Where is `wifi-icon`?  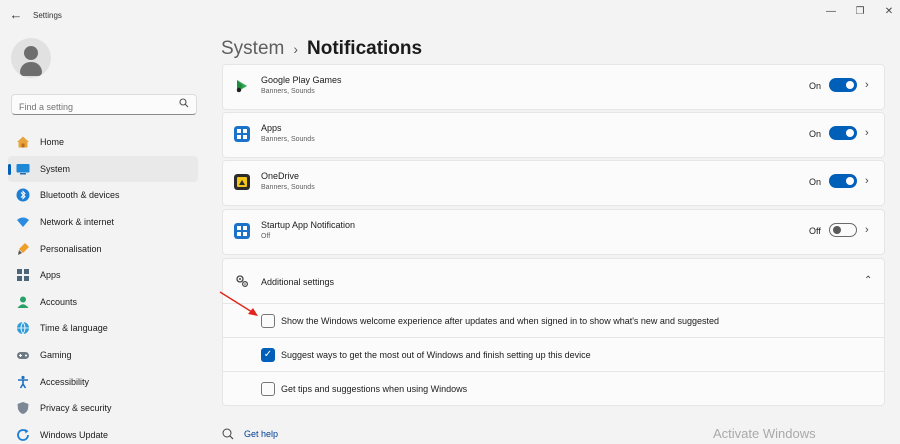 wifi-icon is located at coordinates (23, 222).